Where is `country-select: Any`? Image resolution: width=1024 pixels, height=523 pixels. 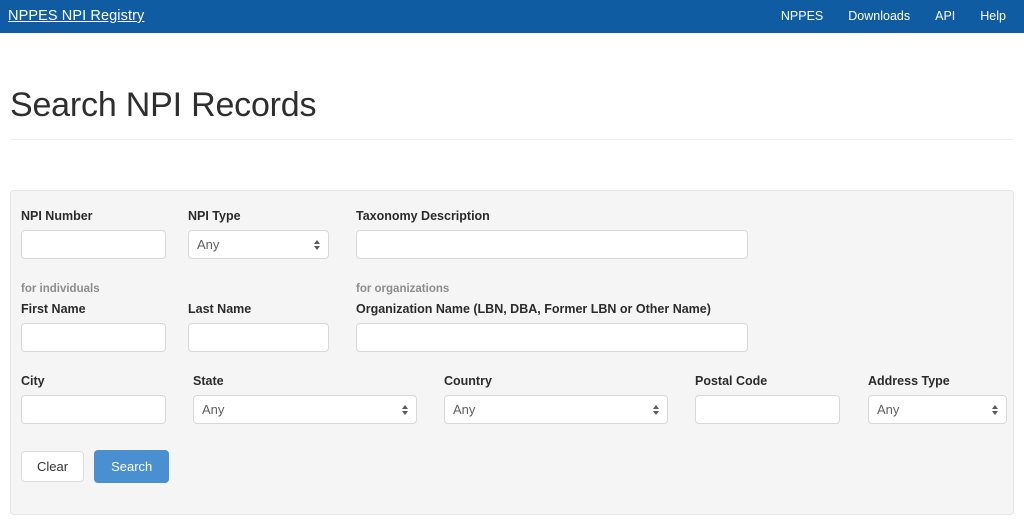 country-select: Any is located at coordinates (556, 409).